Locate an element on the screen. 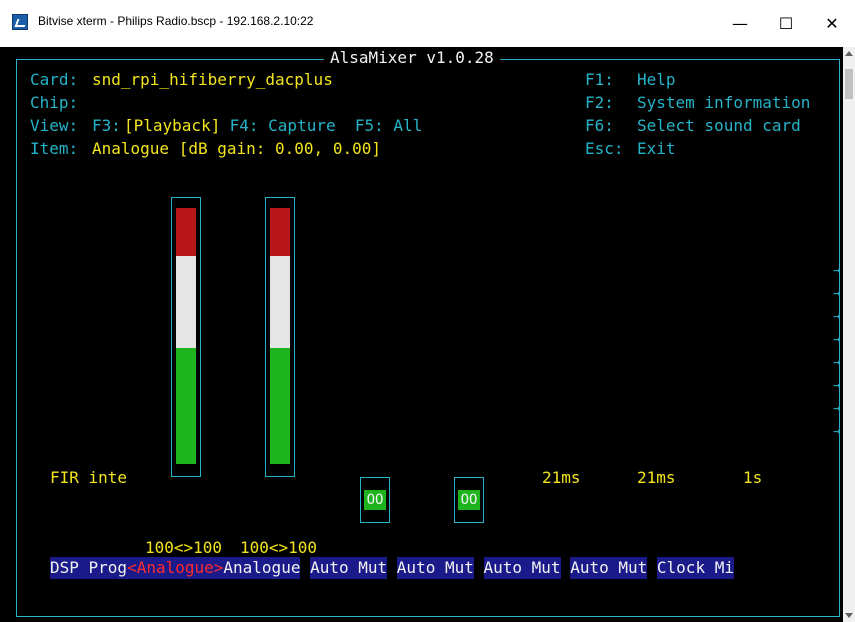 The width and height of the screenshot is (855, 622). label-analogue-selected: <Analogue> is located at coordinates (175, 568).